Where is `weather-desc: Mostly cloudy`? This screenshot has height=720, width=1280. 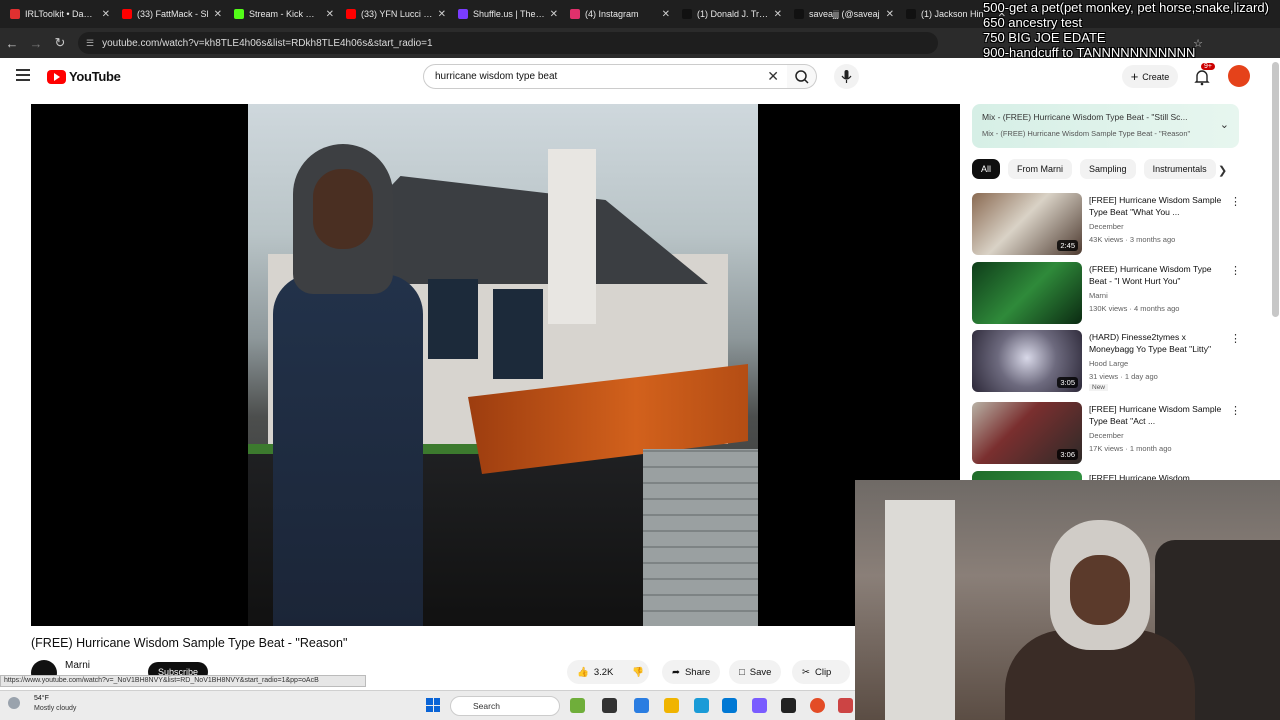 weather-desc: Mostly cloudy is located at coordinates (55, 708).